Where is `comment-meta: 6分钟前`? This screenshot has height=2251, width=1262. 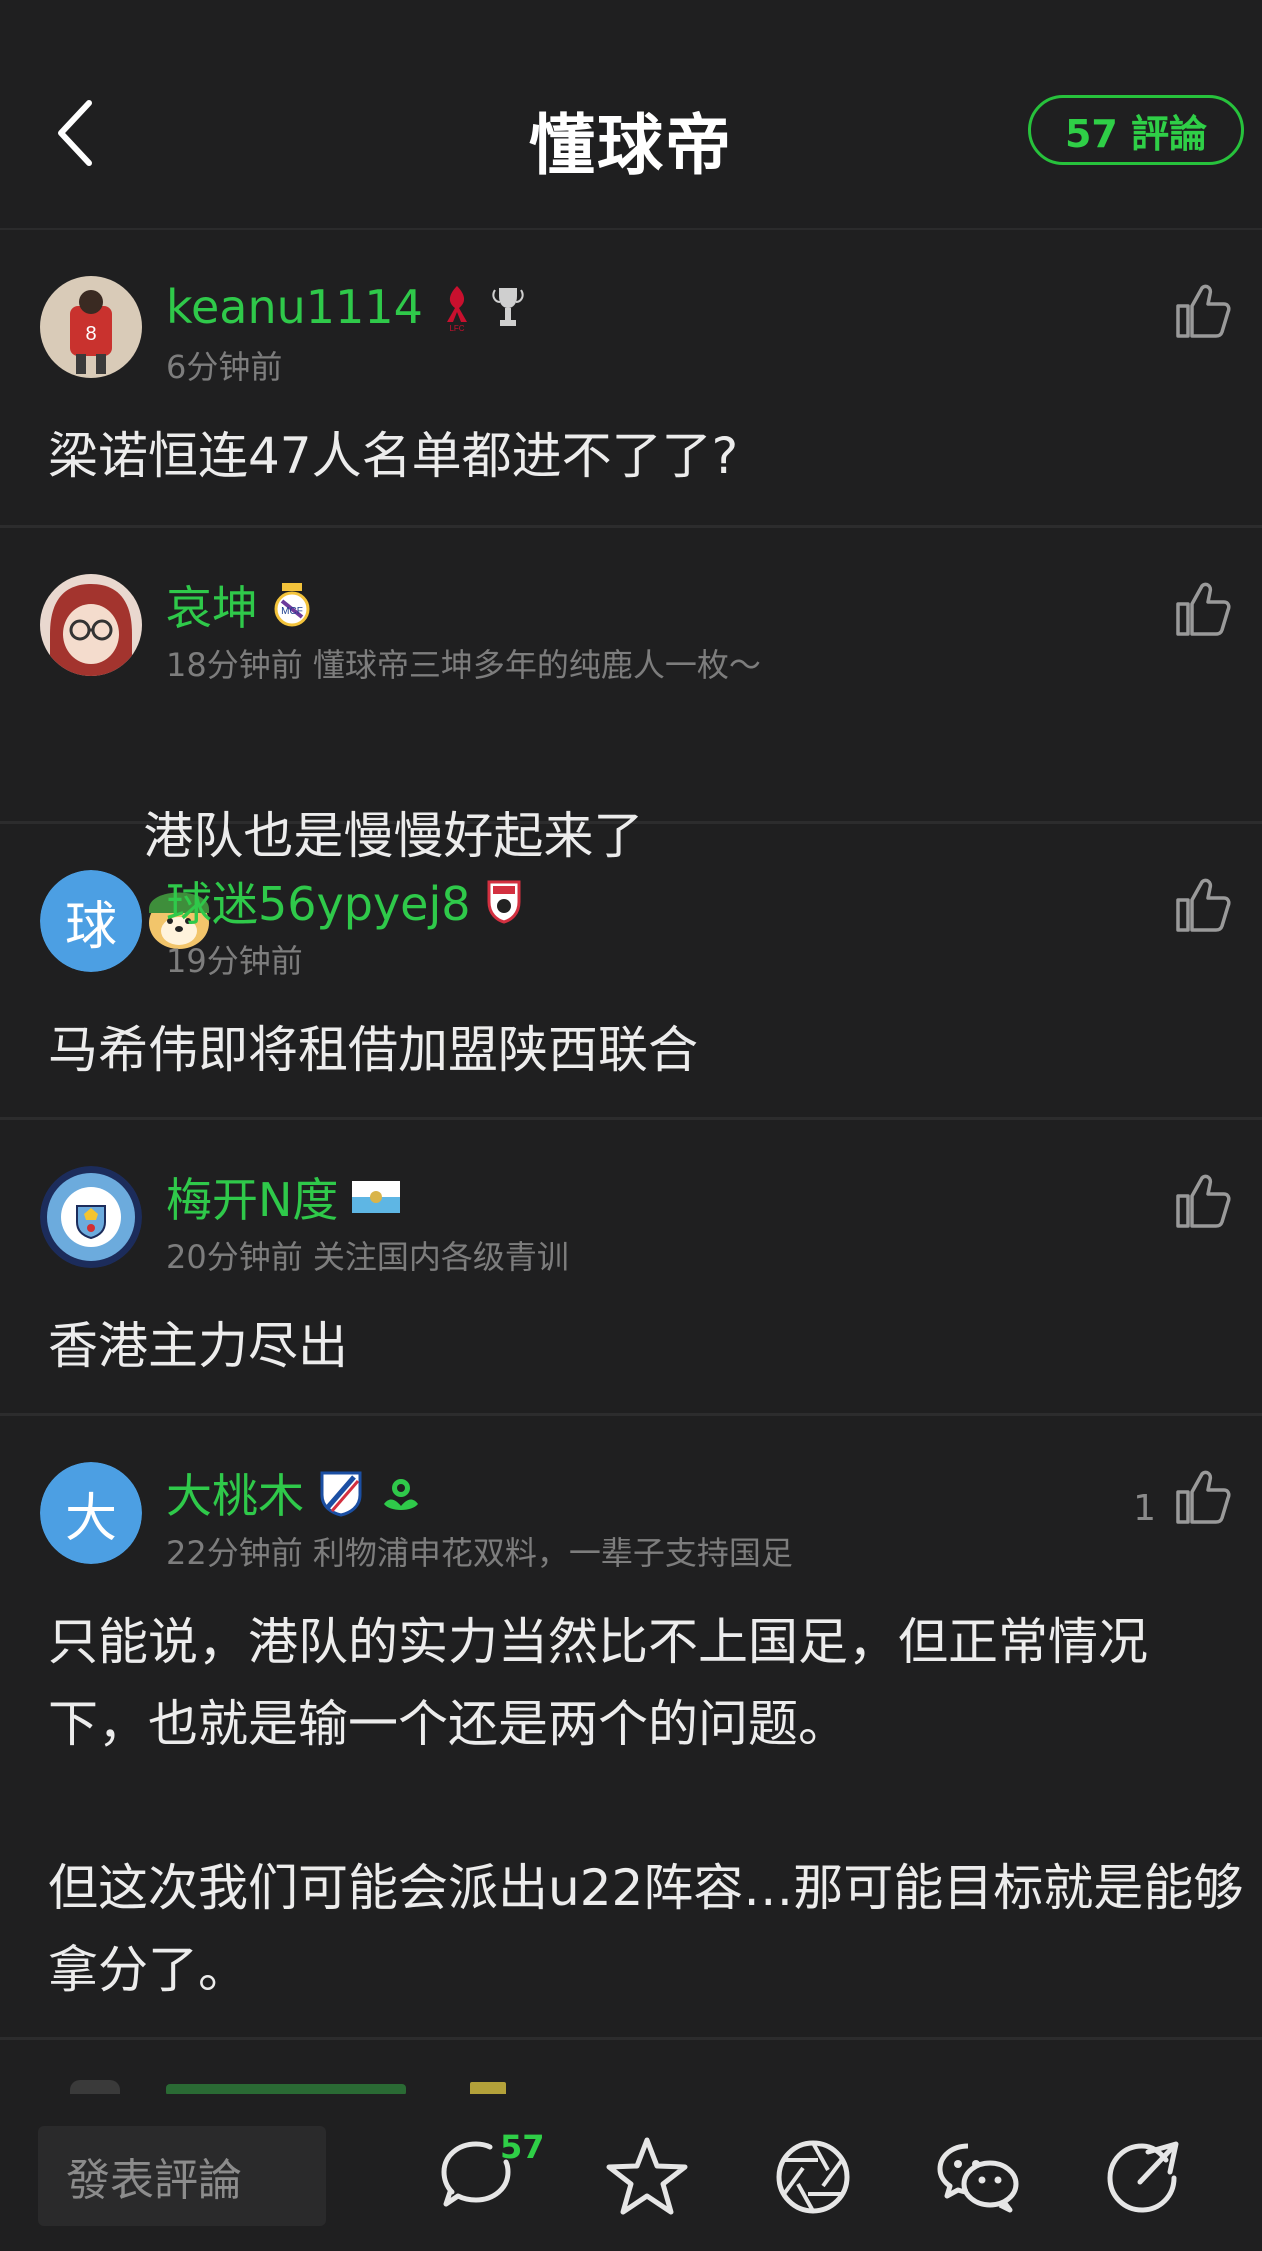
comment-meta: 6分钟前 is located at coordinates (224, 365).